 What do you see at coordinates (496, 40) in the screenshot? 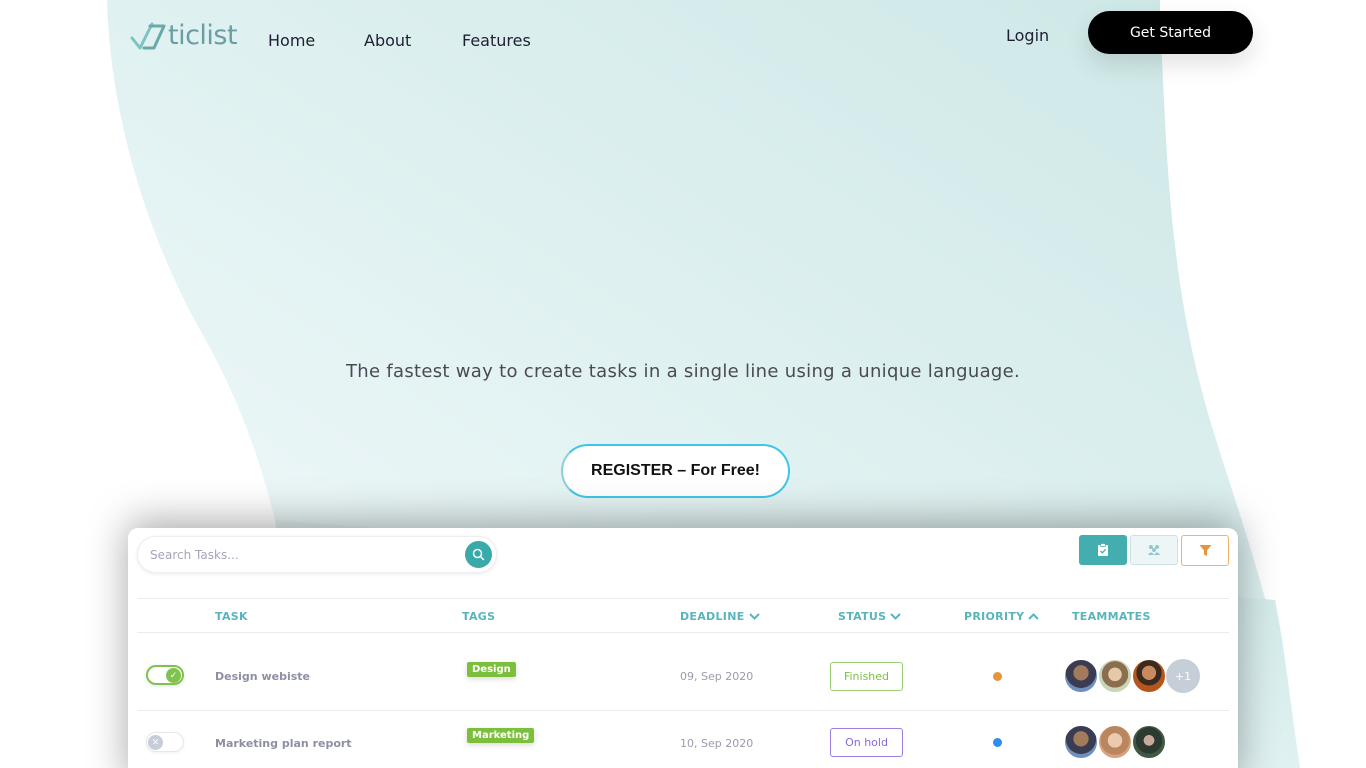
I see `nav-features: Features` at bounding box center [496, 40].